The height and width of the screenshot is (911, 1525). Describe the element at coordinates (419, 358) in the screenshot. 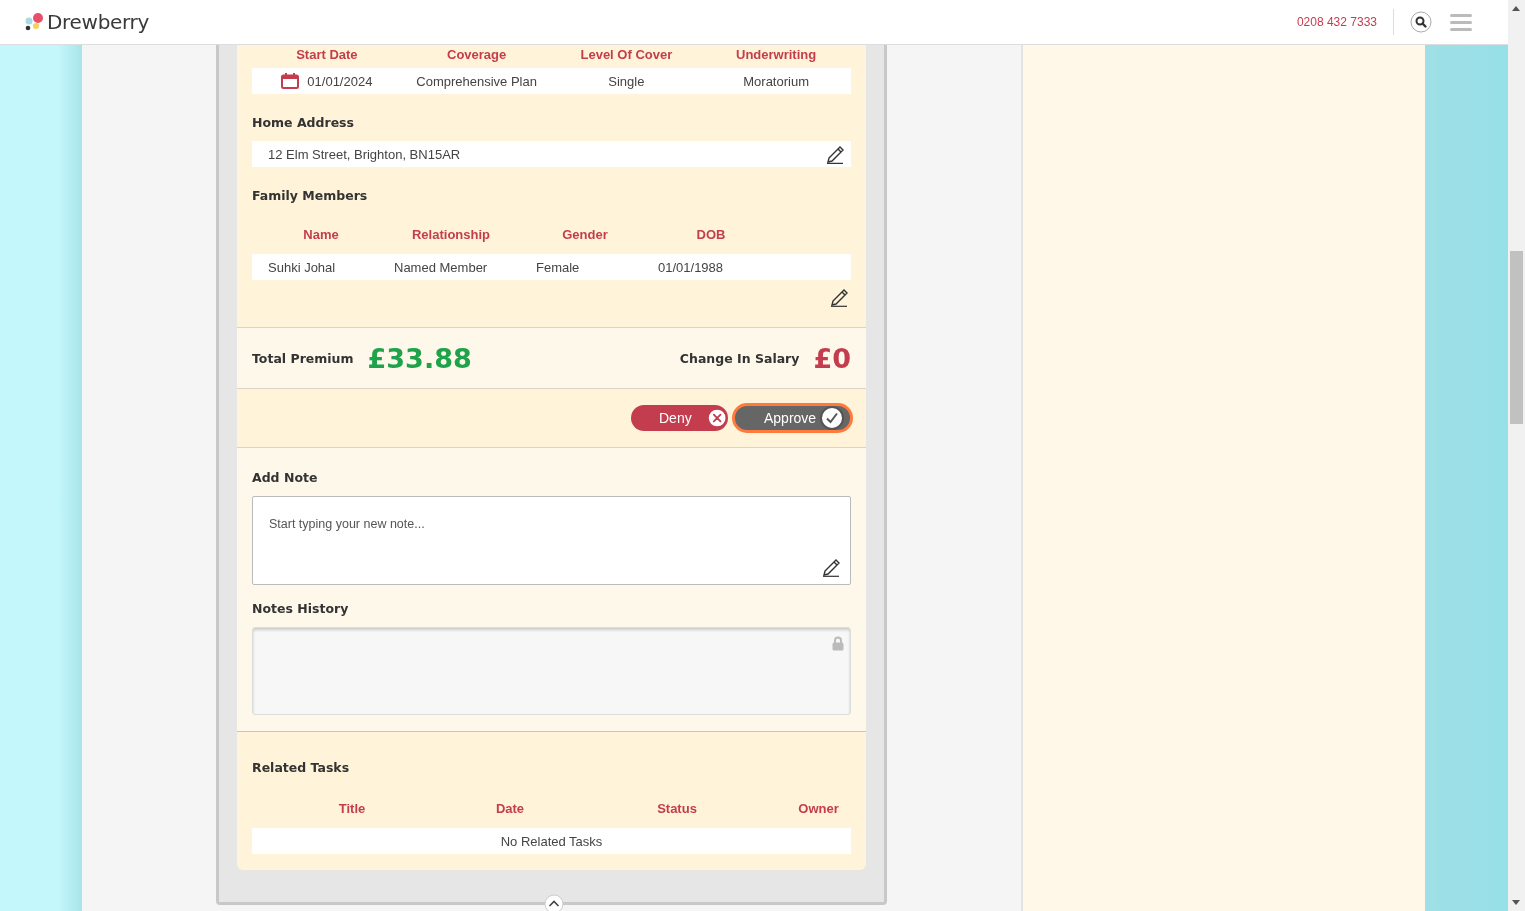

I see `premium-amount: £33.88` at that location.